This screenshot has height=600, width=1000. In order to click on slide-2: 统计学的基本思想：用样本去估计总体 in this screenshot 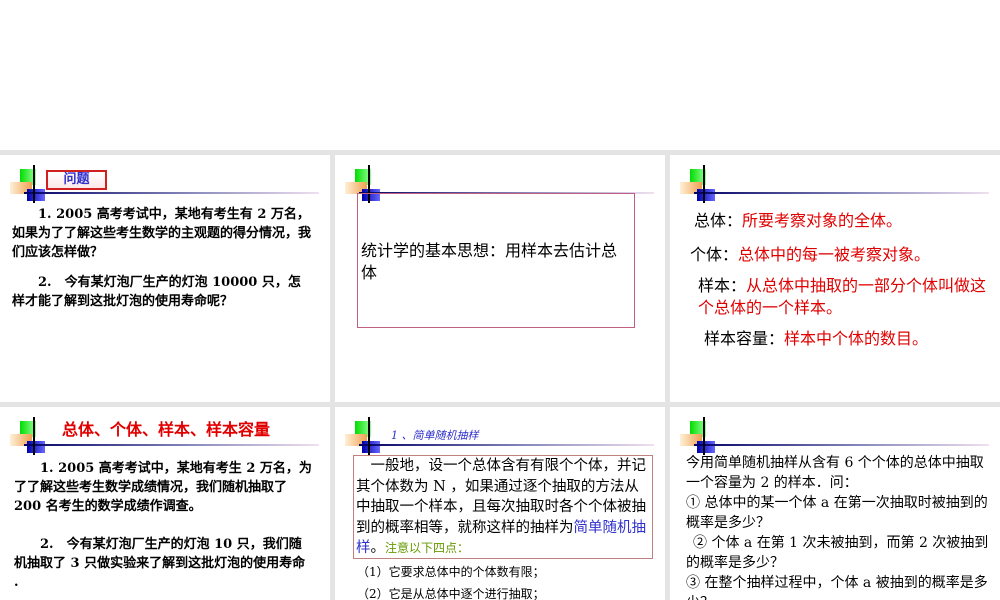, I will do `click(500, 278)`.